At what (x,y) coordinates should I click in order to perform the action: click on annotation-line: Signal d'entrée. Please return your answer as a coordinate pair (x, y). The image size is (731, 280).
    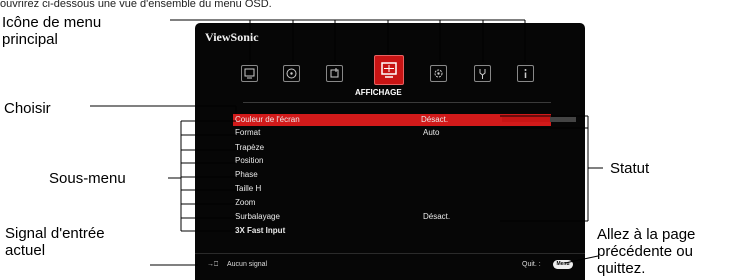
    Looking at the image, I should click on (55, 233).